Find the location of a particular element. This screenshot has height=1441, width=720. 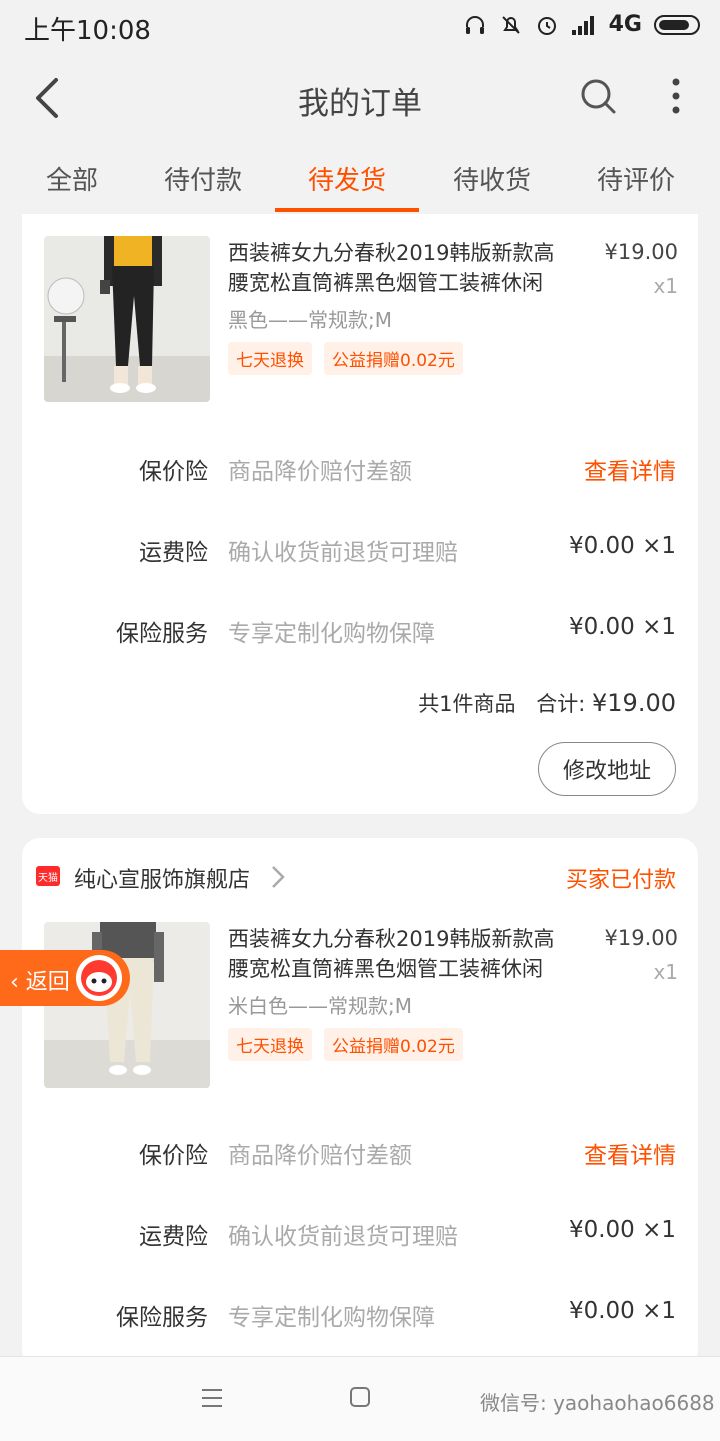

tmall-logo-icon: 天猫 is located at coordinates (48, 876).